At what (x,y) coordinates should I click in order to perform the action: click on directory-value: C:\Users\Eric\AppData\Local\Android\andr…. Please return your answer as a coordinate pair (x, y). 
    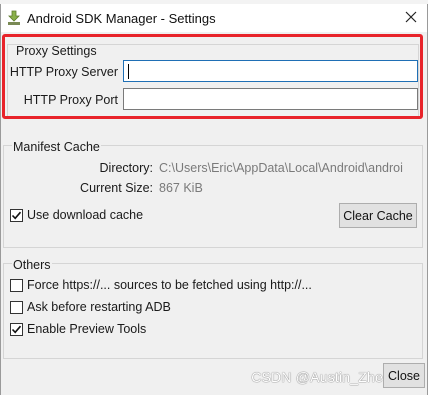
    Looking at the image, I should click on (281, 168).